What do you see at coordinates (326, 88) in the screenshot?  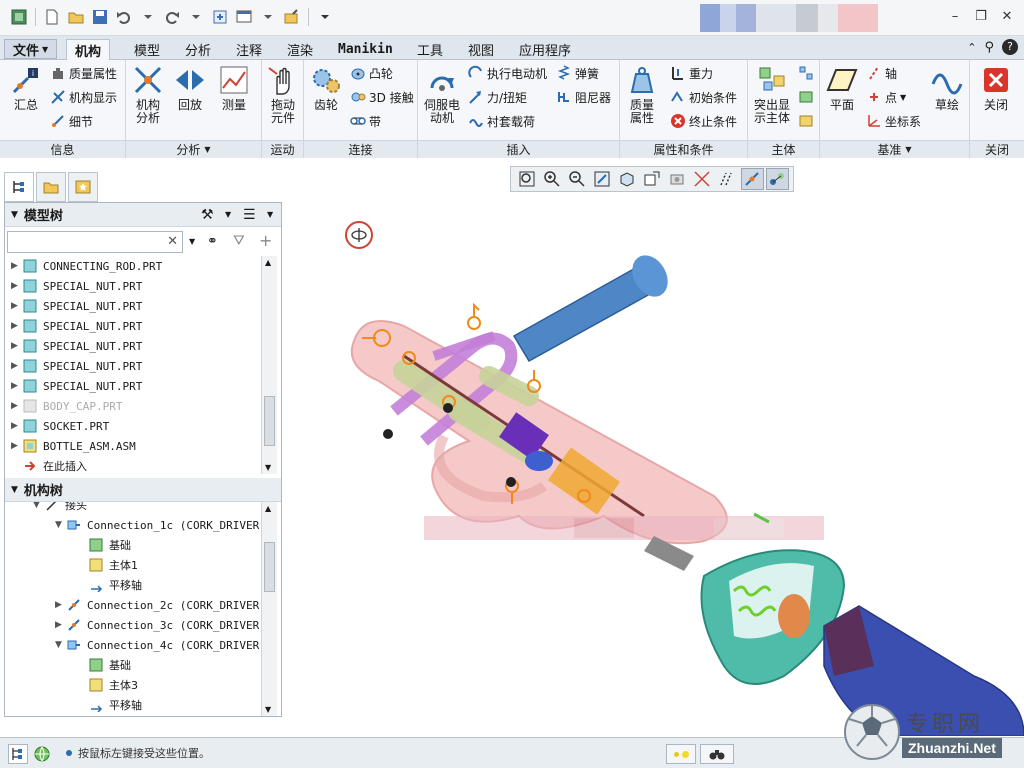 I see `gear-button: 齿轮` at bounding box center [326, 88].